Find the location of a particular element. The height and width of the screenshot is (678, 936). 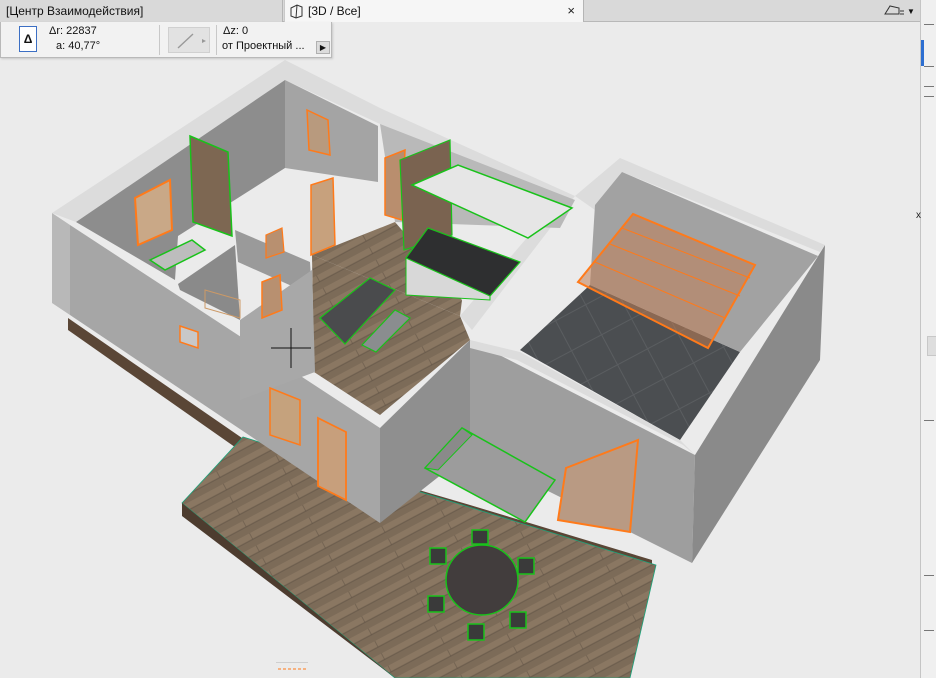

tab-3d-all: [3D / Все] × is located at coordinates (434, 11).